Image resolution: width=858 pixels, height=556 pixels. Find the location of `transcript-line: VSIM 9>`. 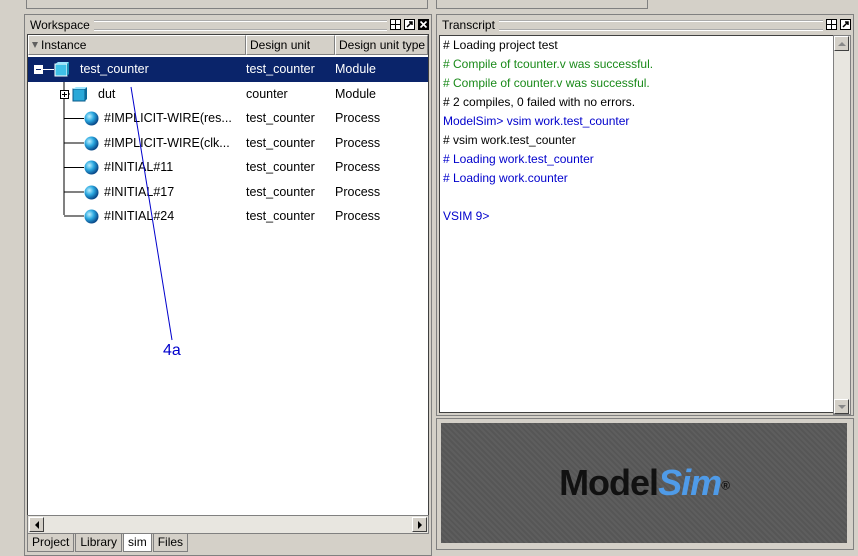

transcript-line: VSIM 9> is located at coordinates (466, 216).